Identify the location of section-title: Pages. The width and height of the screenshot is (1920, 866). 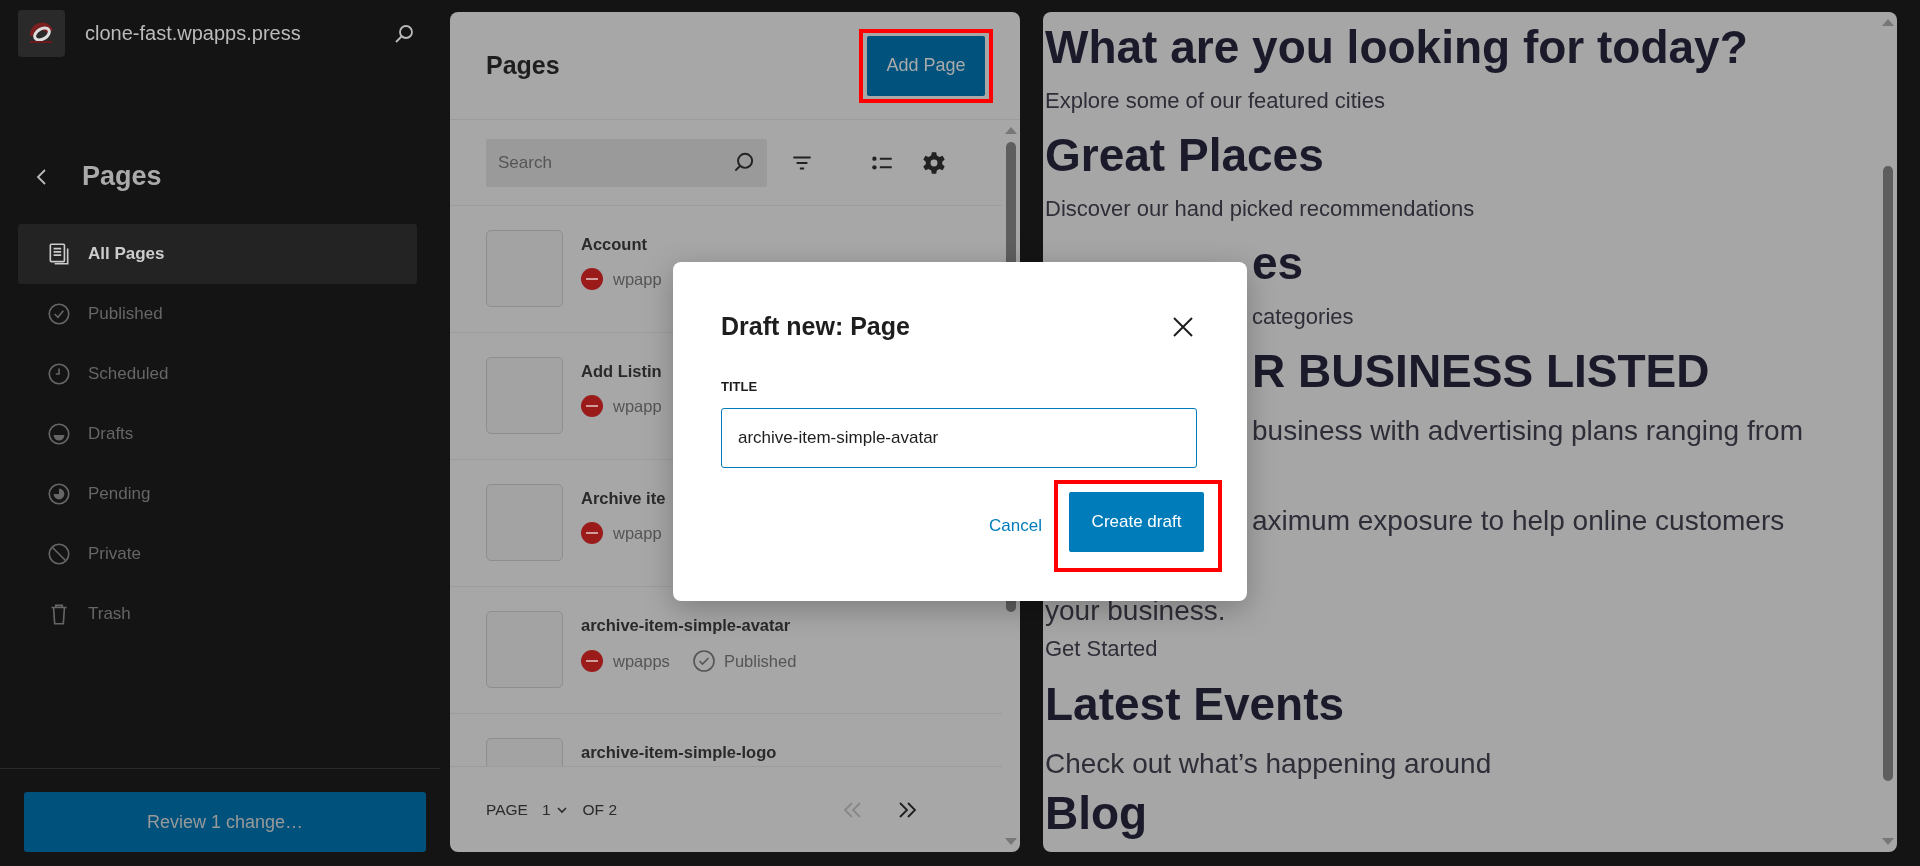
(122, 176).